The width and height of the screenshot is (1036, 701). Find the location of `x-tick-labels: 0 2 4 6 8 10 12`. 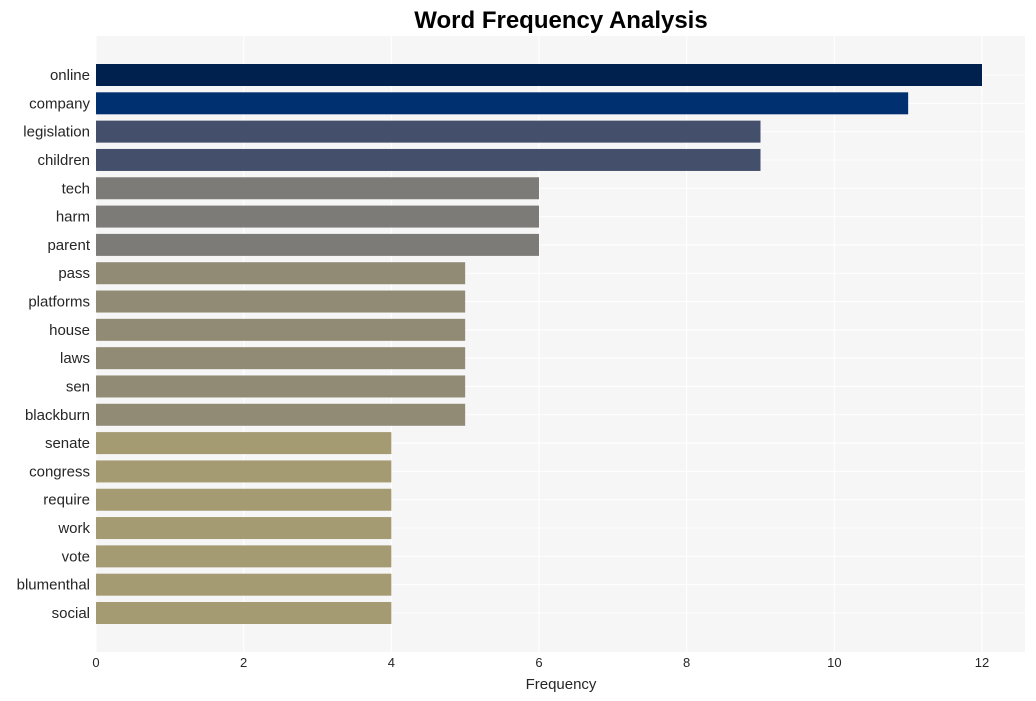

x-tick-labels: 0 2 4 6 8 10 12 is located at coordinates (540, 662).